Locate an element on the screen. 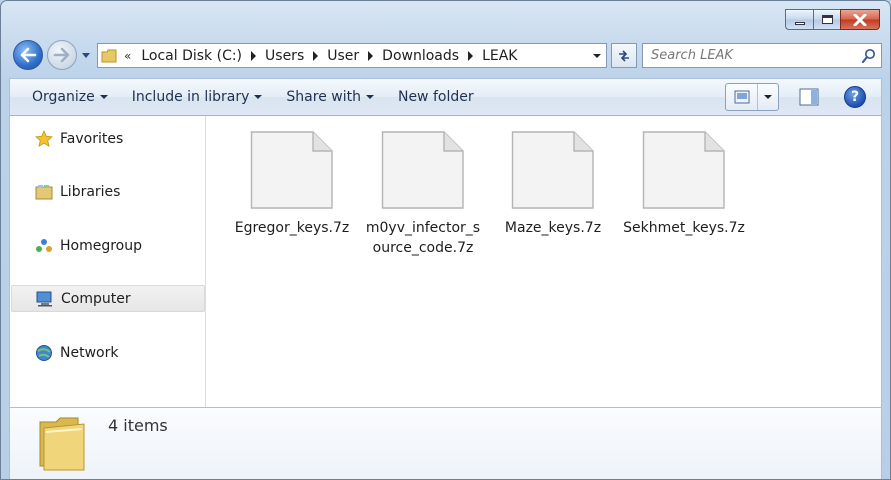 The width and height of the screenshot is (891, 480). file-name: Sekhmet_keys.7z is located at coordinates (684, 228).